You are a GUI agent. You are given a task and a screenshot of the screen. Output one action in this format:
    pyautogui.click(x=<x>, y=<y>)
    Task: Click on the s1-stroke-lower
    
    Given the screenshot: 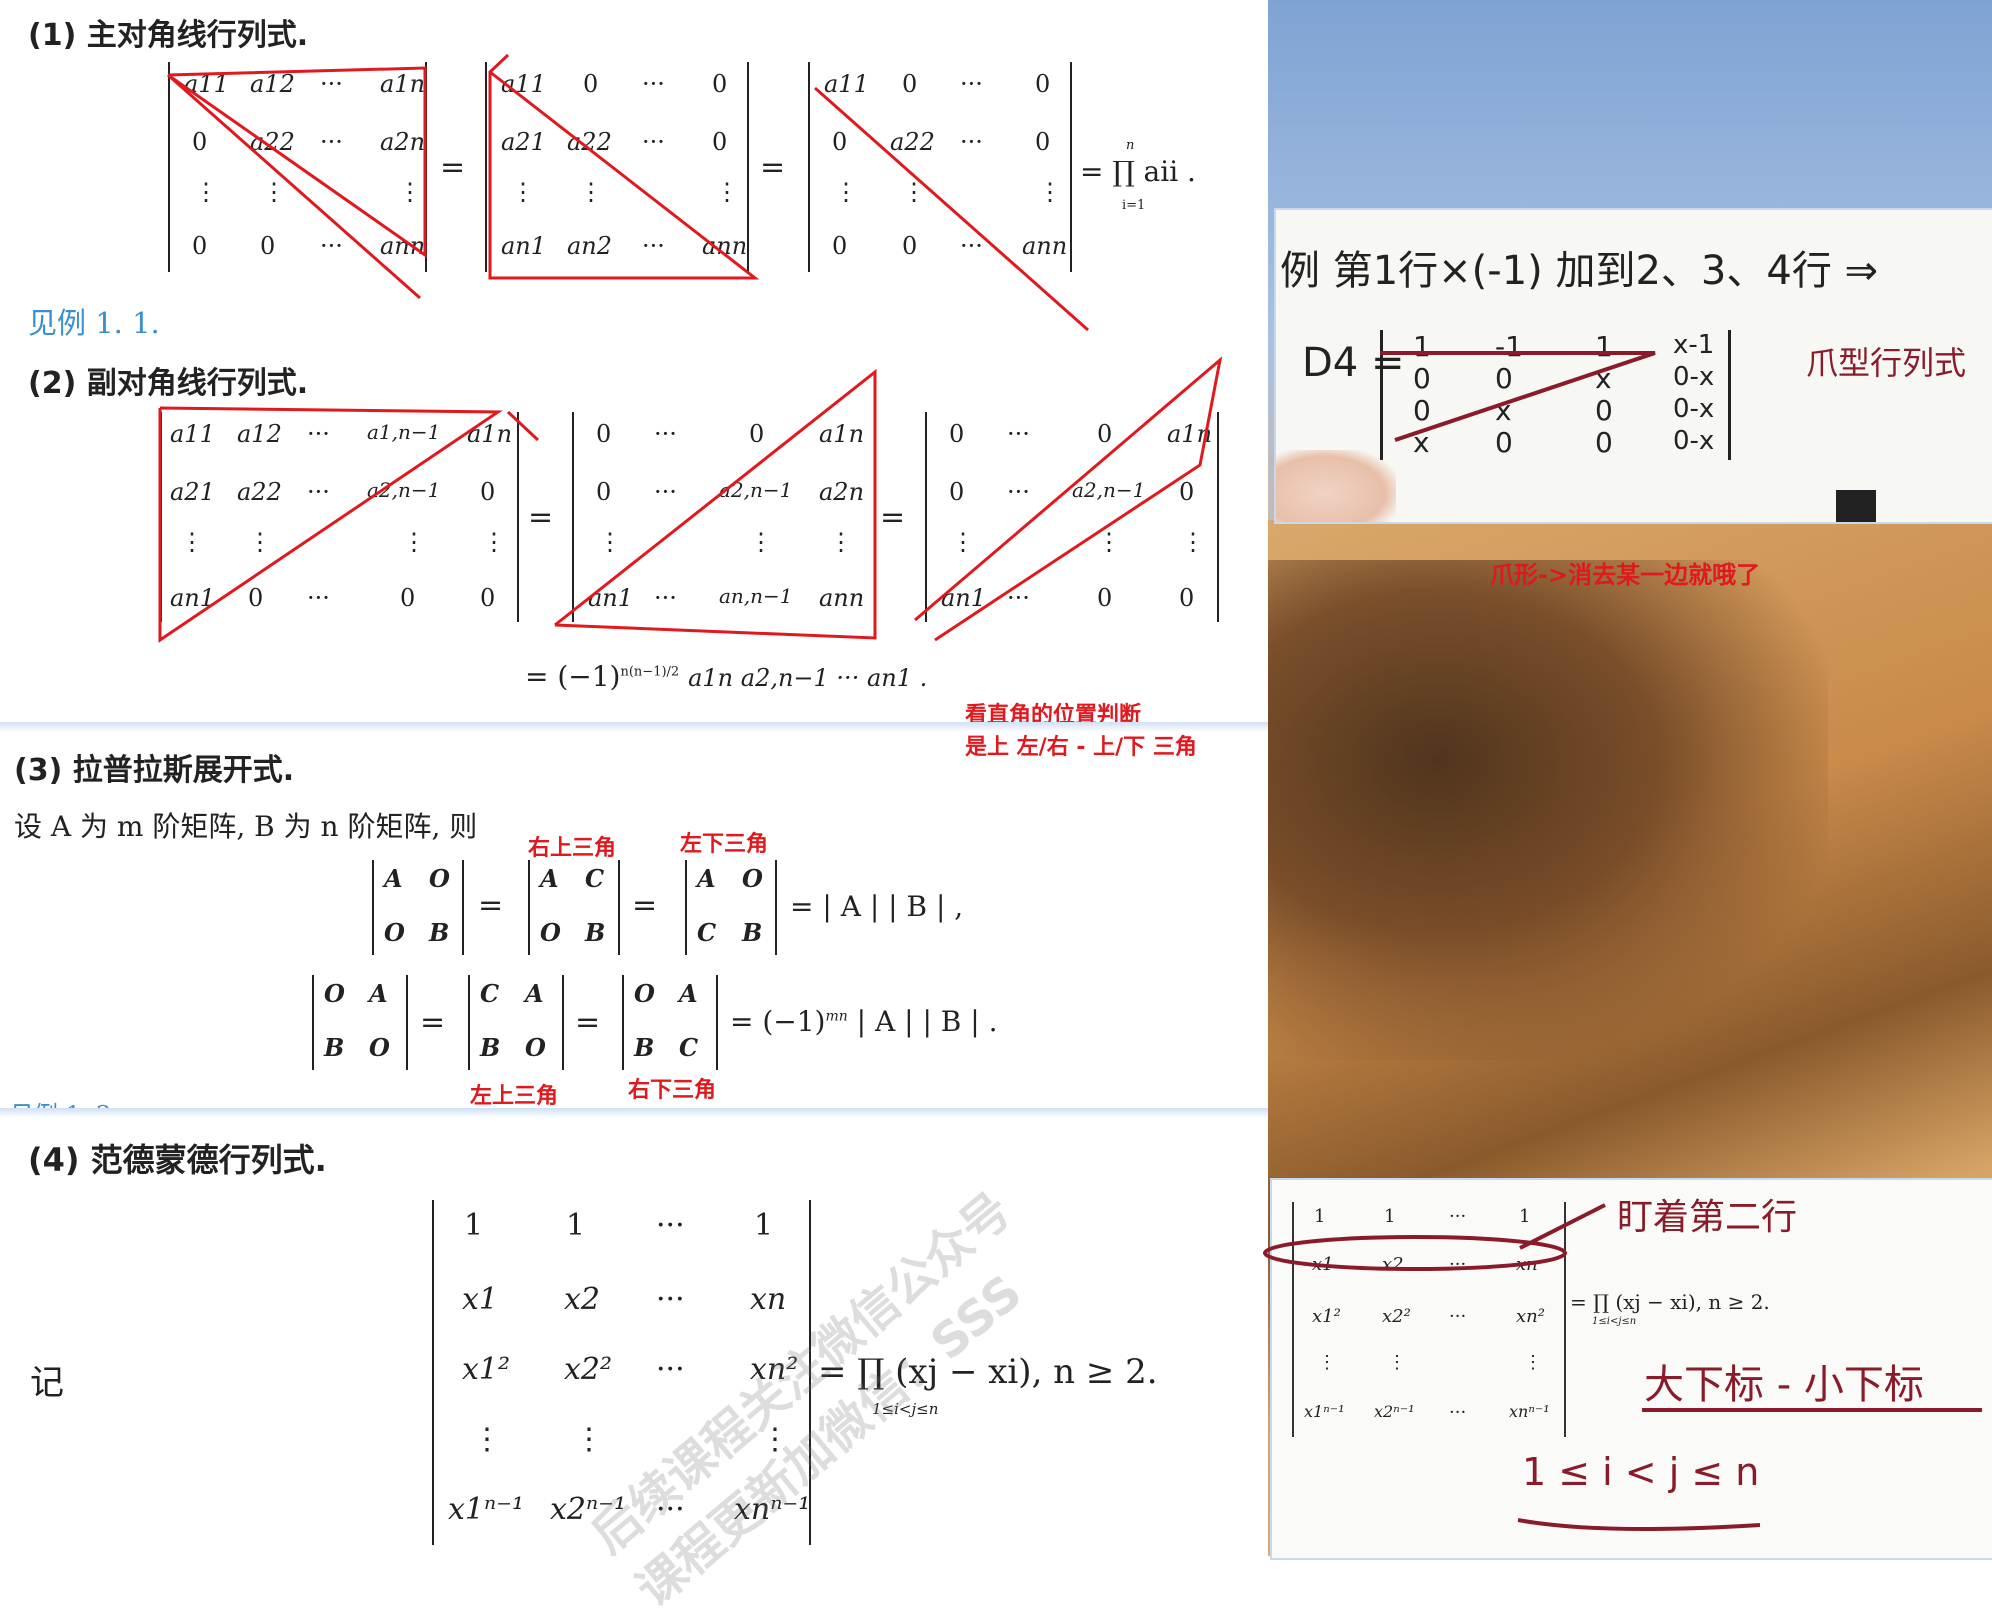 What is the action you would take?
    pyautogui.click(x=624, y=166)
    